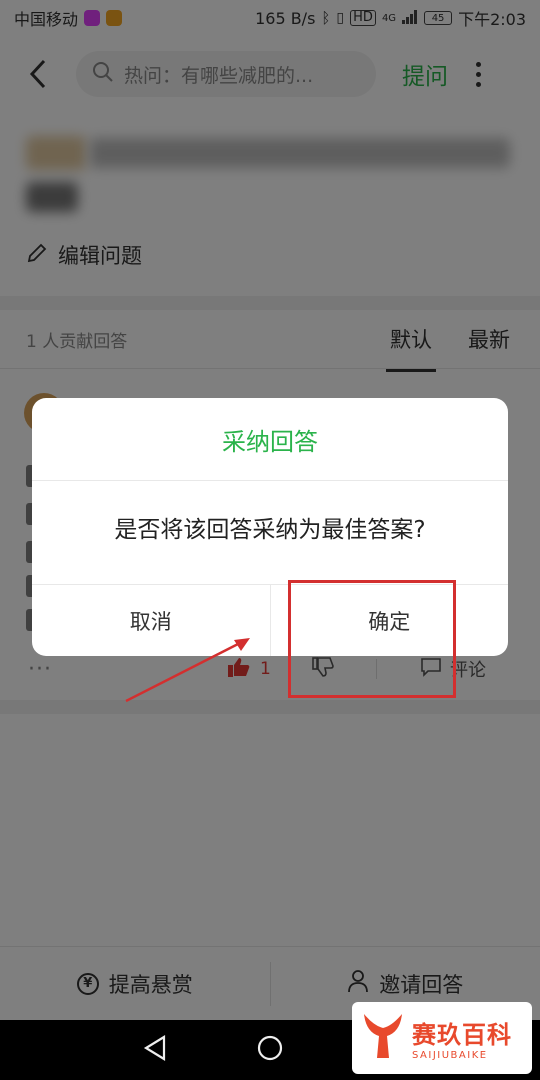 This screenshot has height=1080, width=540. What do you see at coordinates (462, 1035) in the screenshot?
I see `watermark-cn: 赛玖百科` at bounding box center [462, 1035].